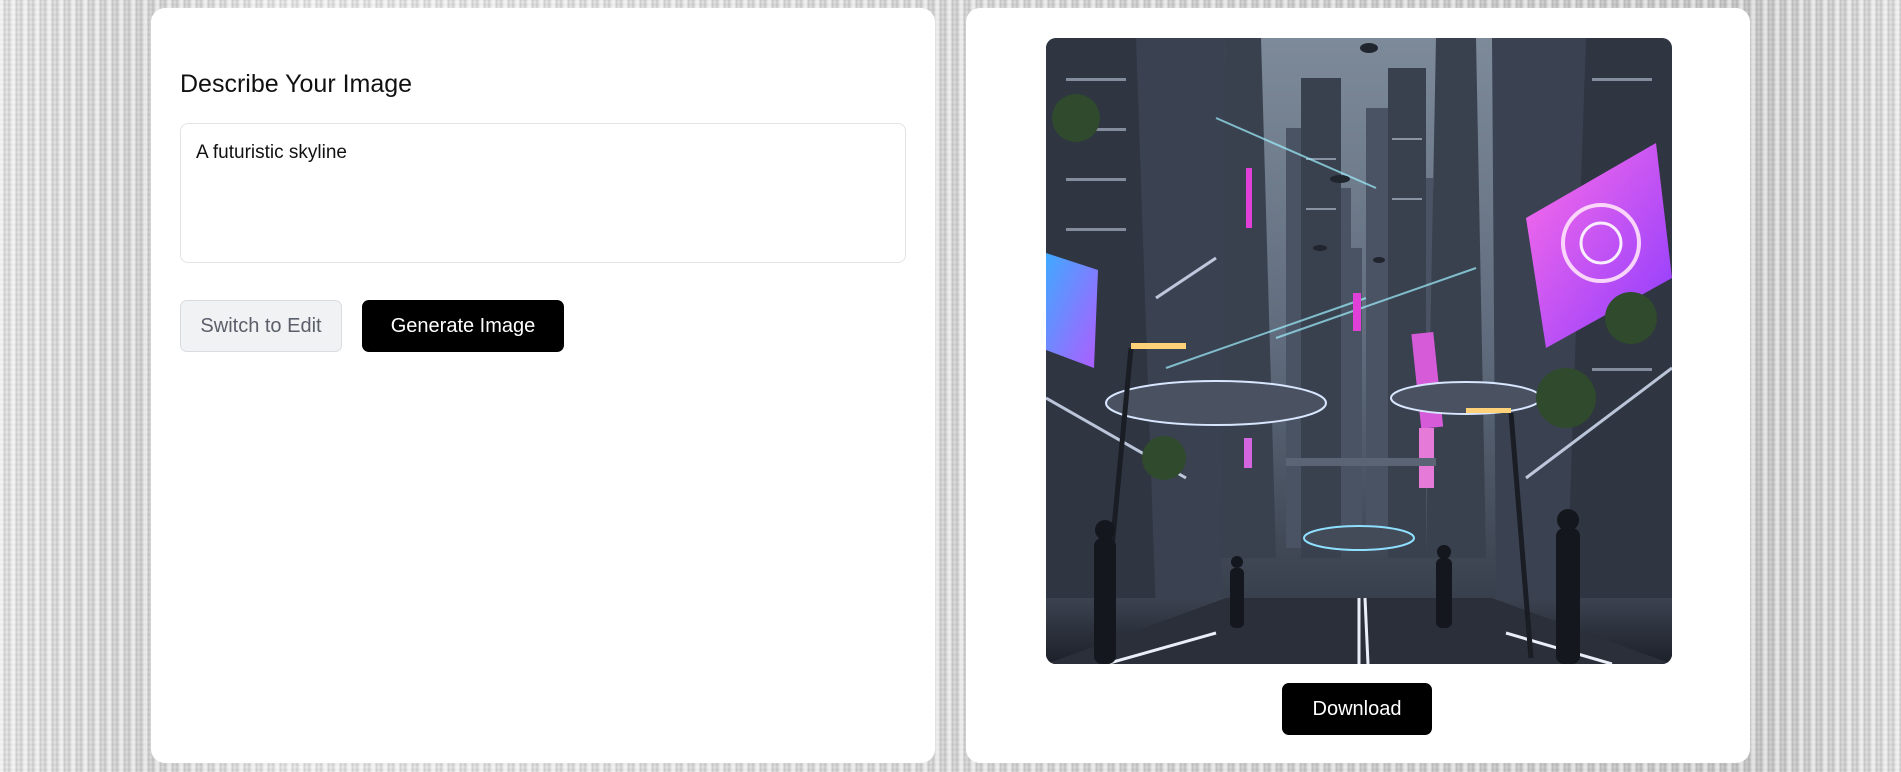 The height and width of the screenshot is (772, 1901). I want to click on prompt-input: A futuristic skyline, so click(543, 193).